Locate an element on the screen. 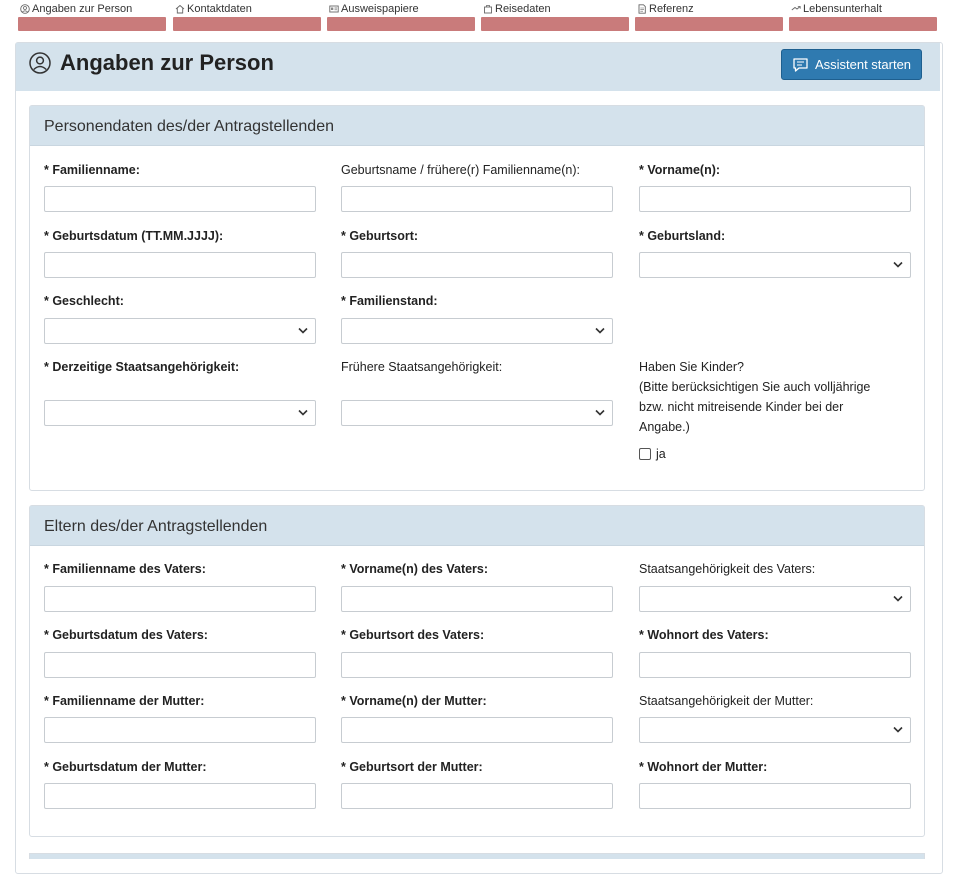 The image size is (957, 874). familienname-input is located at coordinates (180, 199).